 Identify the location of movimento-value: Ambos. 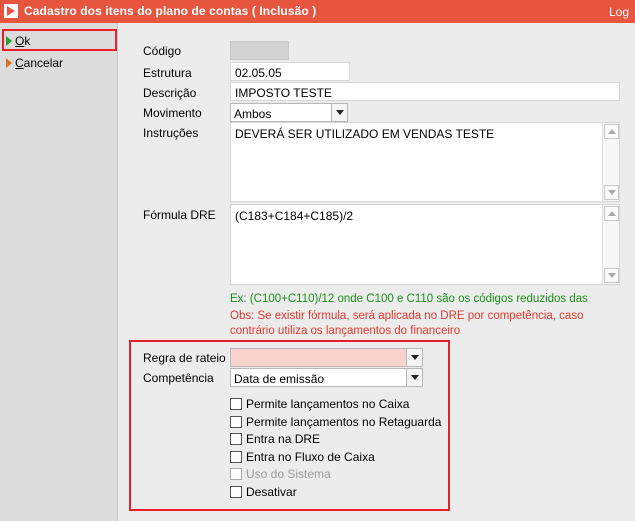
(253, 114).